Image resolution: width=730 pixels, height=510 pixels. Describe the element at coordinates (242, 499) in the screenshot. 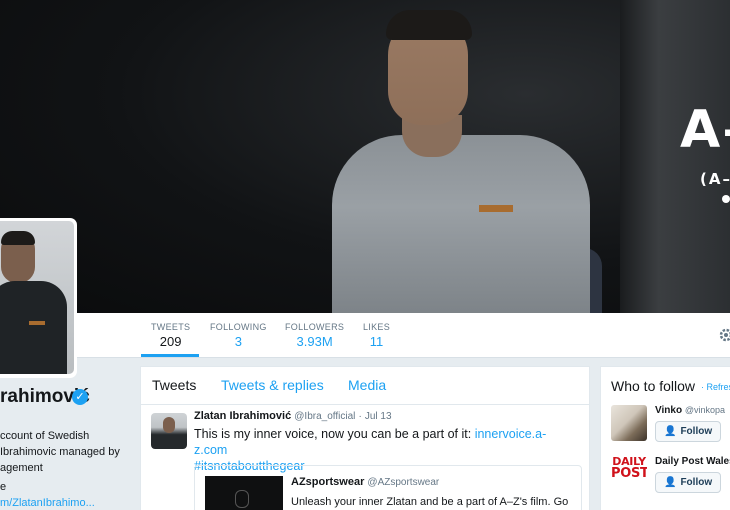

I see `media-thumbnail-icon` at that location.